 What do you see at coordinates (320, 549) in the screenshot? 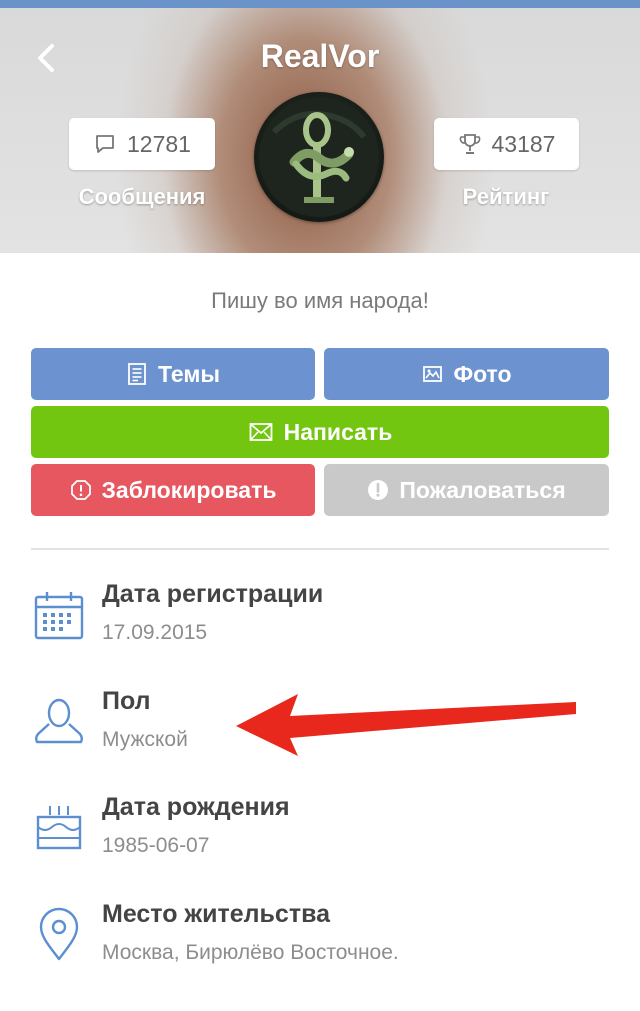
I see `section-divider` at bounding box center [320, 549].